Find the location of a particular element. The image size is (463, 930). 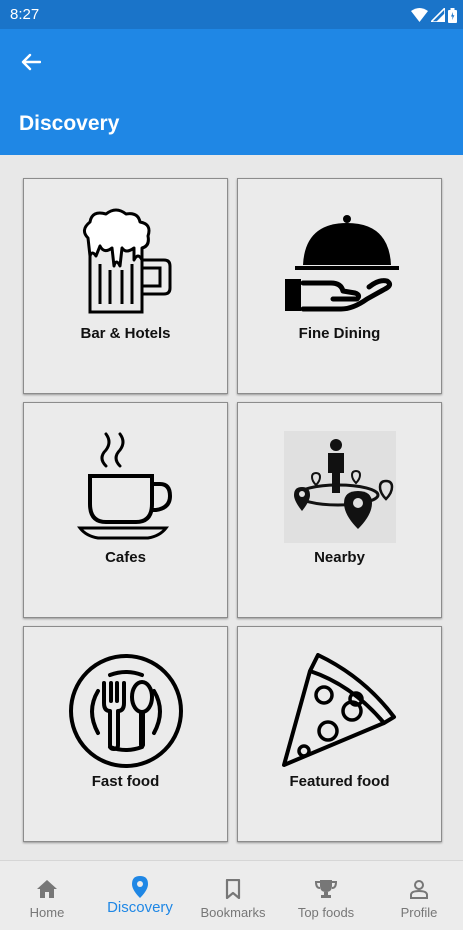

page-title: Discovery is located at coordinates (69, 123).